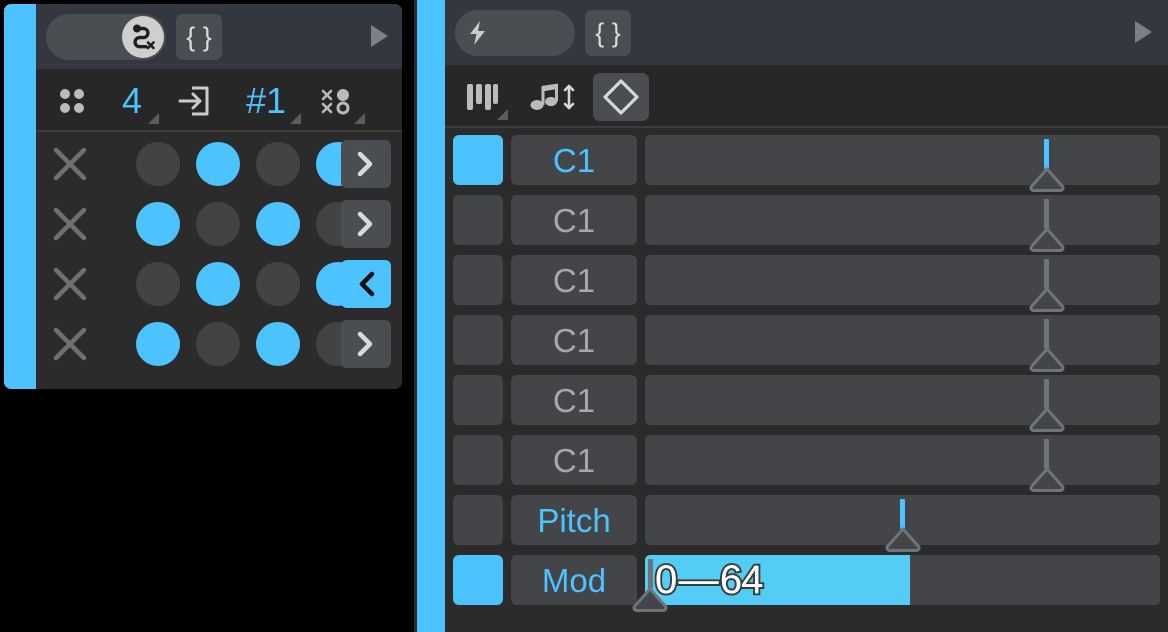 This screenshot has height=632, width=1168. I want to click on lightning-bolt-icon, so click(478, 33).